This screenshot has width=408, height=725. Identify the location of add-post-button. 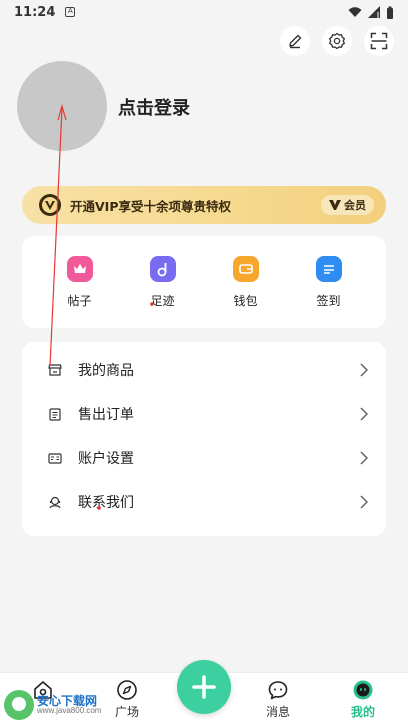
(204, 687).